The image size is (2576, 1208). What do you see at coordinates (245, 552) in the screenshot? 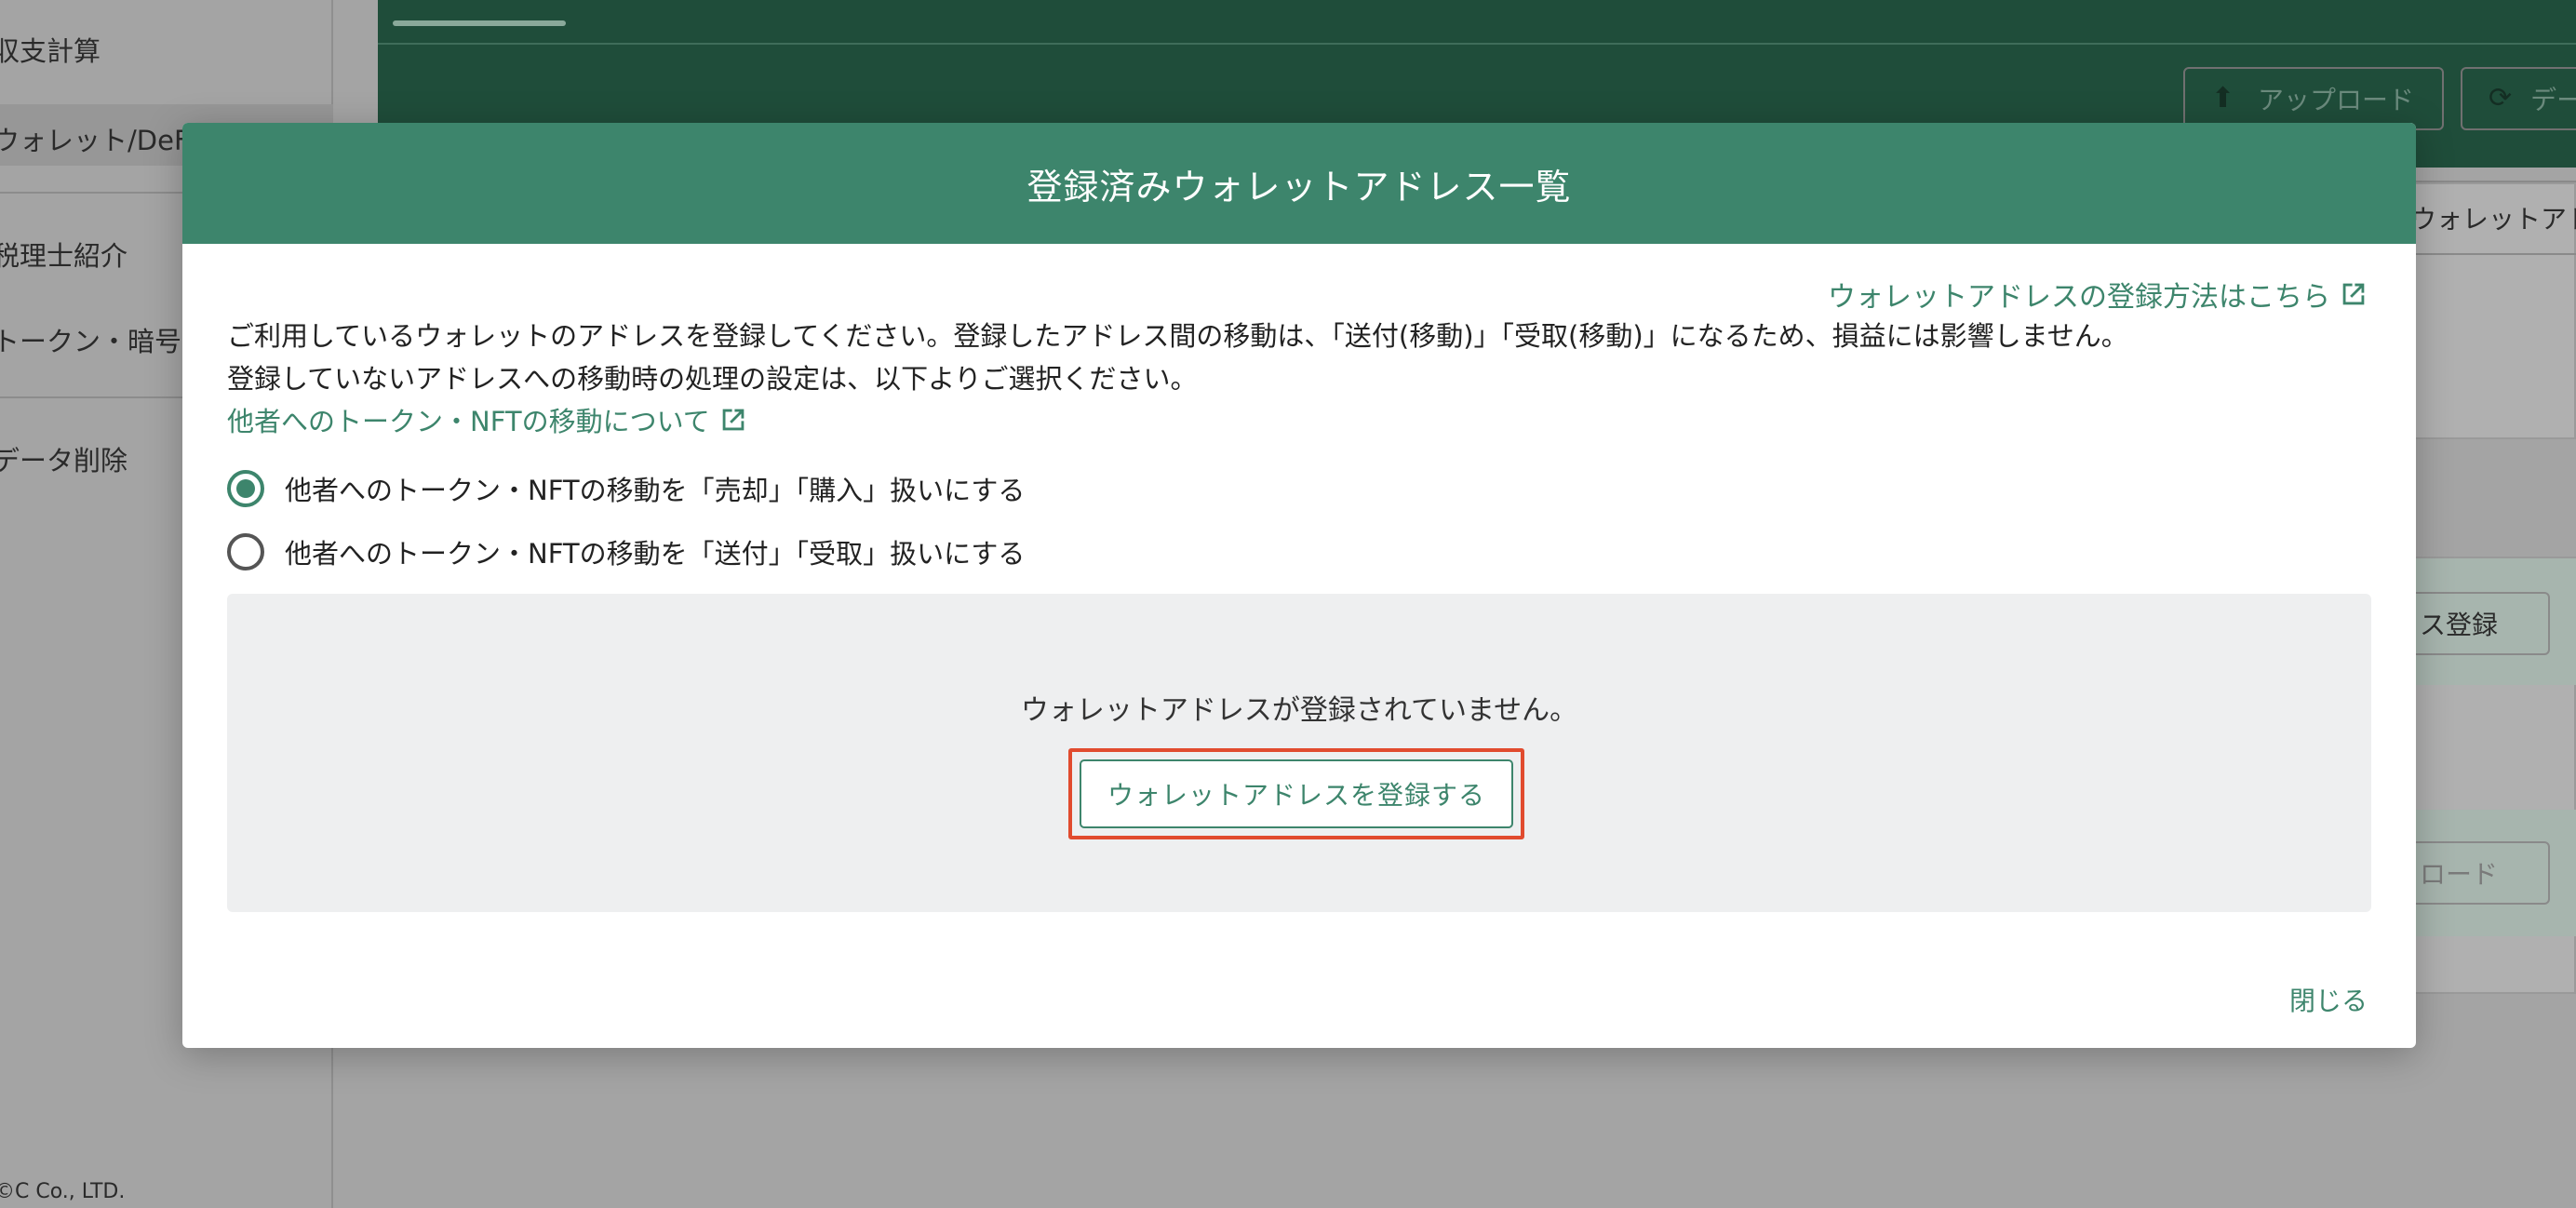
I see `radio-unchecked-icon` at bounding box center [245, 552].